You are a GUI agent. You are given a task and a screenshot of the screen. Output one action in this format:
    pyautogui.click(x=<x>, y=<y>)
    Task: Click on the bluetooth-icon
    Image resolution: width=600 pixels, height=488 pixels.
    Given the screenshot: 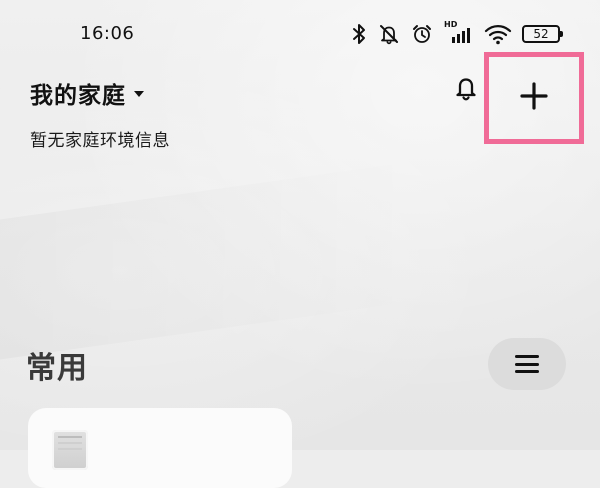 What is the action you would take?
    pyautogui.click(x=360, y=34)
    